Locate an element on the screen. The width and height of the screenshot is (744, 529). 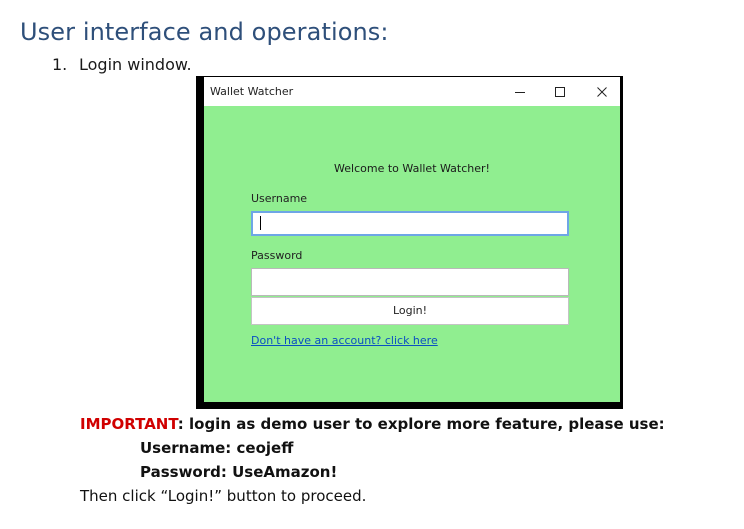
demo-username-line: Username: ceojeff is located at coordinates (217, 448).